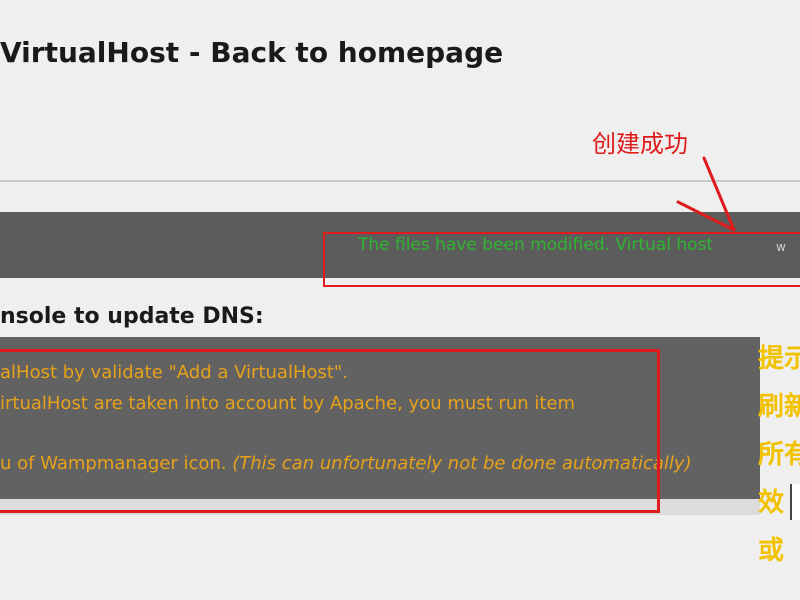 Image resolution: width=800 pixels, height=600 pixels. Describe the element at coordinates (795, 502) in the screenshot. I see `text-cursor` at that location.